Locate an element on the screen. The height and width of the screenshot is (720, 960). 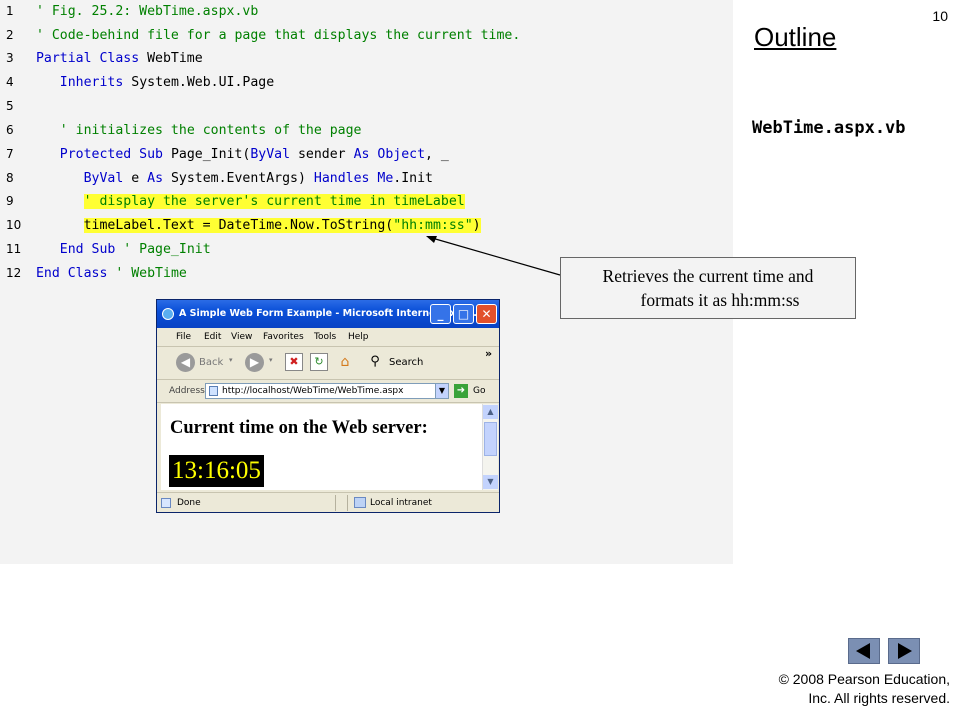
menu-favorites: Favorites is located at coordinates (283, 337).